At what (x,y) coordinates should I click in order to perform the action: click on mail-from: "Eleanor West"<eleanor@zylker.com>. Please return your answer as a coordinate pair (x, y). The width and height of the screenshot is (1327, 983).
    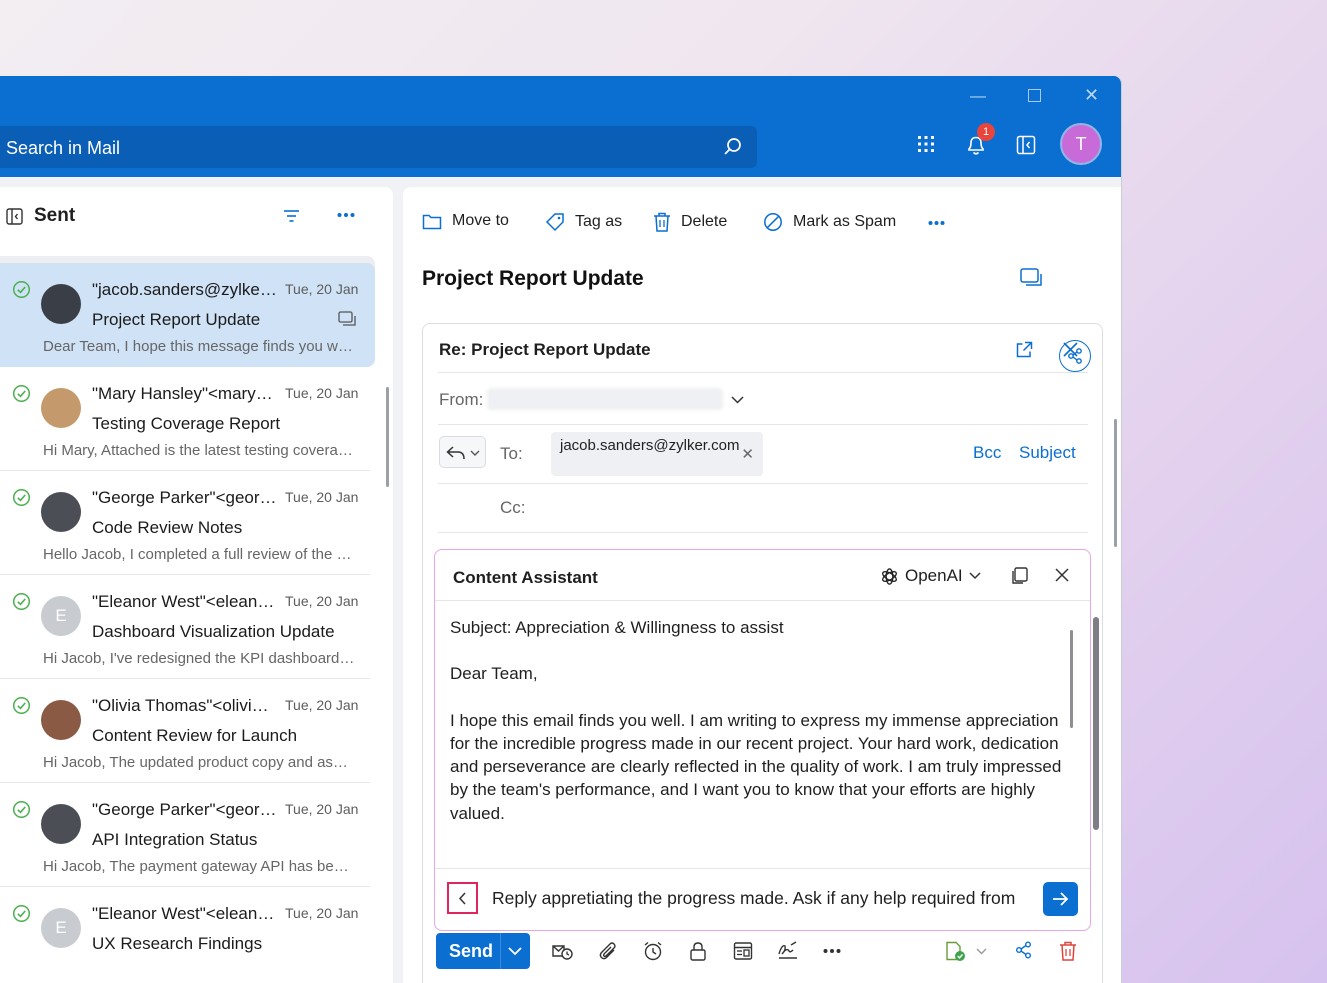
    Looking at the image, I should click on (184, 913).